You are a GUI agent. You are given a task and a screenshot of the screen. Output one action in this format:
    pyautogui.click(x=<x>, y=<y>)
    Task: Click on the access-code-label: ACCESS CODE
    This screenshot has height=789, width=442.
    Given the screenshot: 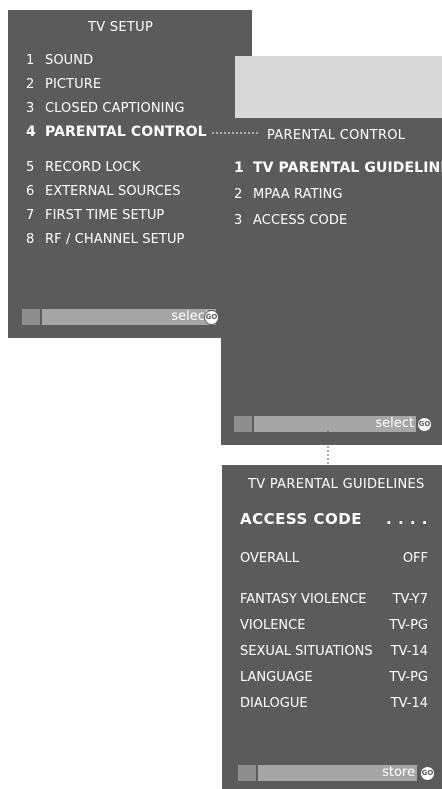 What is the action you would take?
    pyautogui.click(x=301, y=519)
    